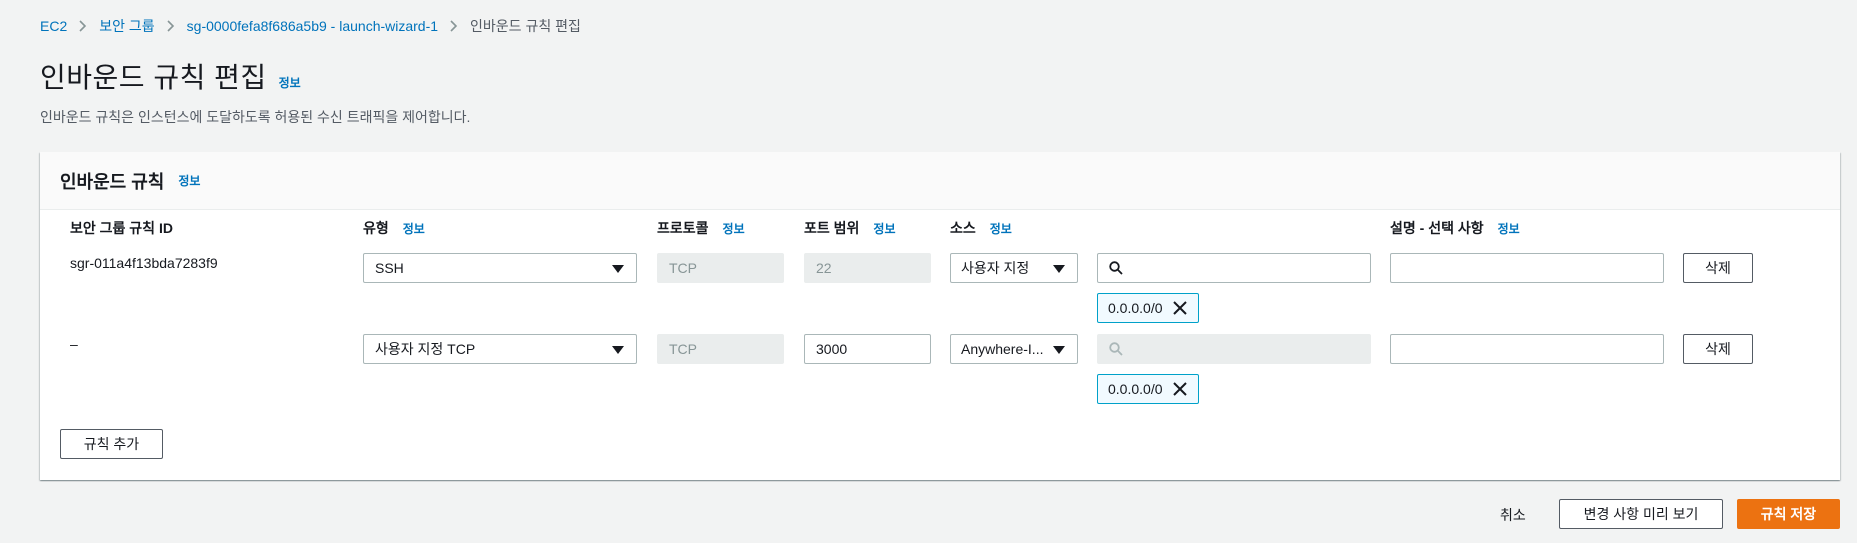 The width and height of the screenshot is (1857, 543). What do you see at coordinates (683, 228) in the screenshot?
I see `col-label-protocol: 프로토콜` at bounding box center [683, 228].